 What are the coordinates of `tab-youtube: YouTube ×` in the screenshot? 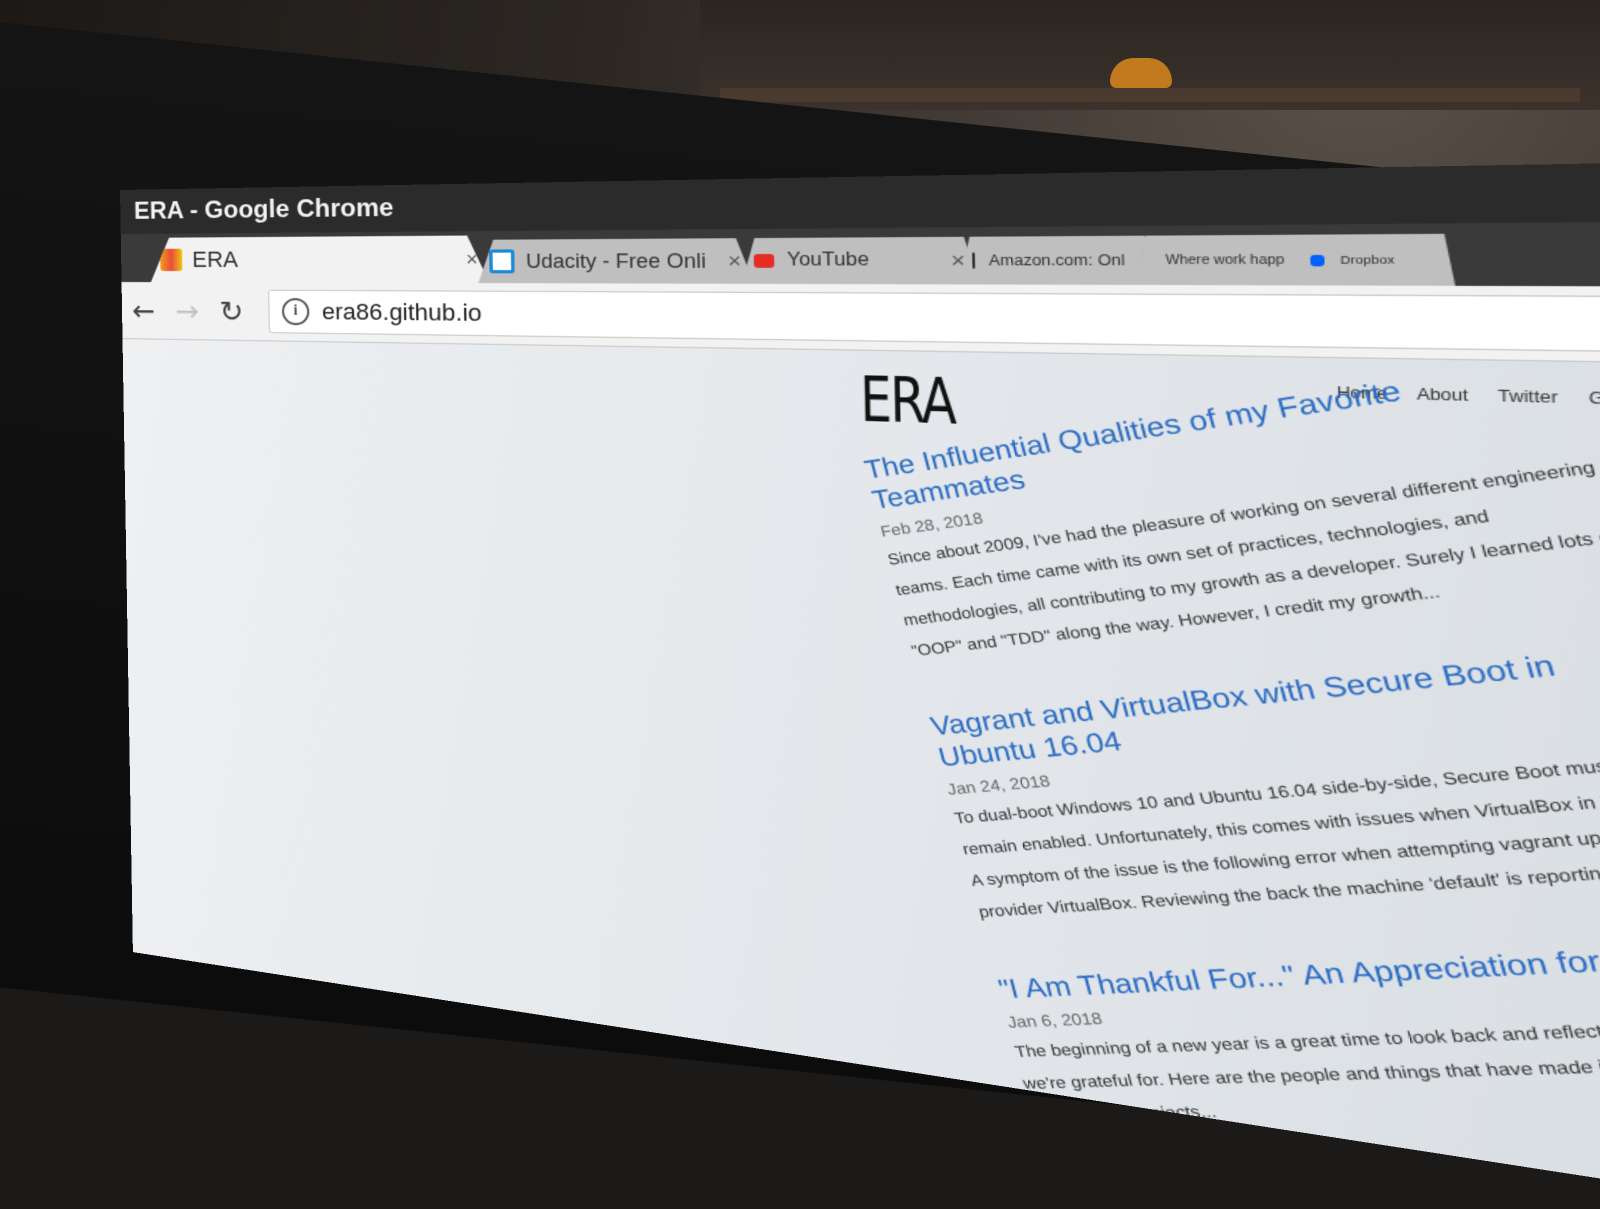 It's located at (860, 261).